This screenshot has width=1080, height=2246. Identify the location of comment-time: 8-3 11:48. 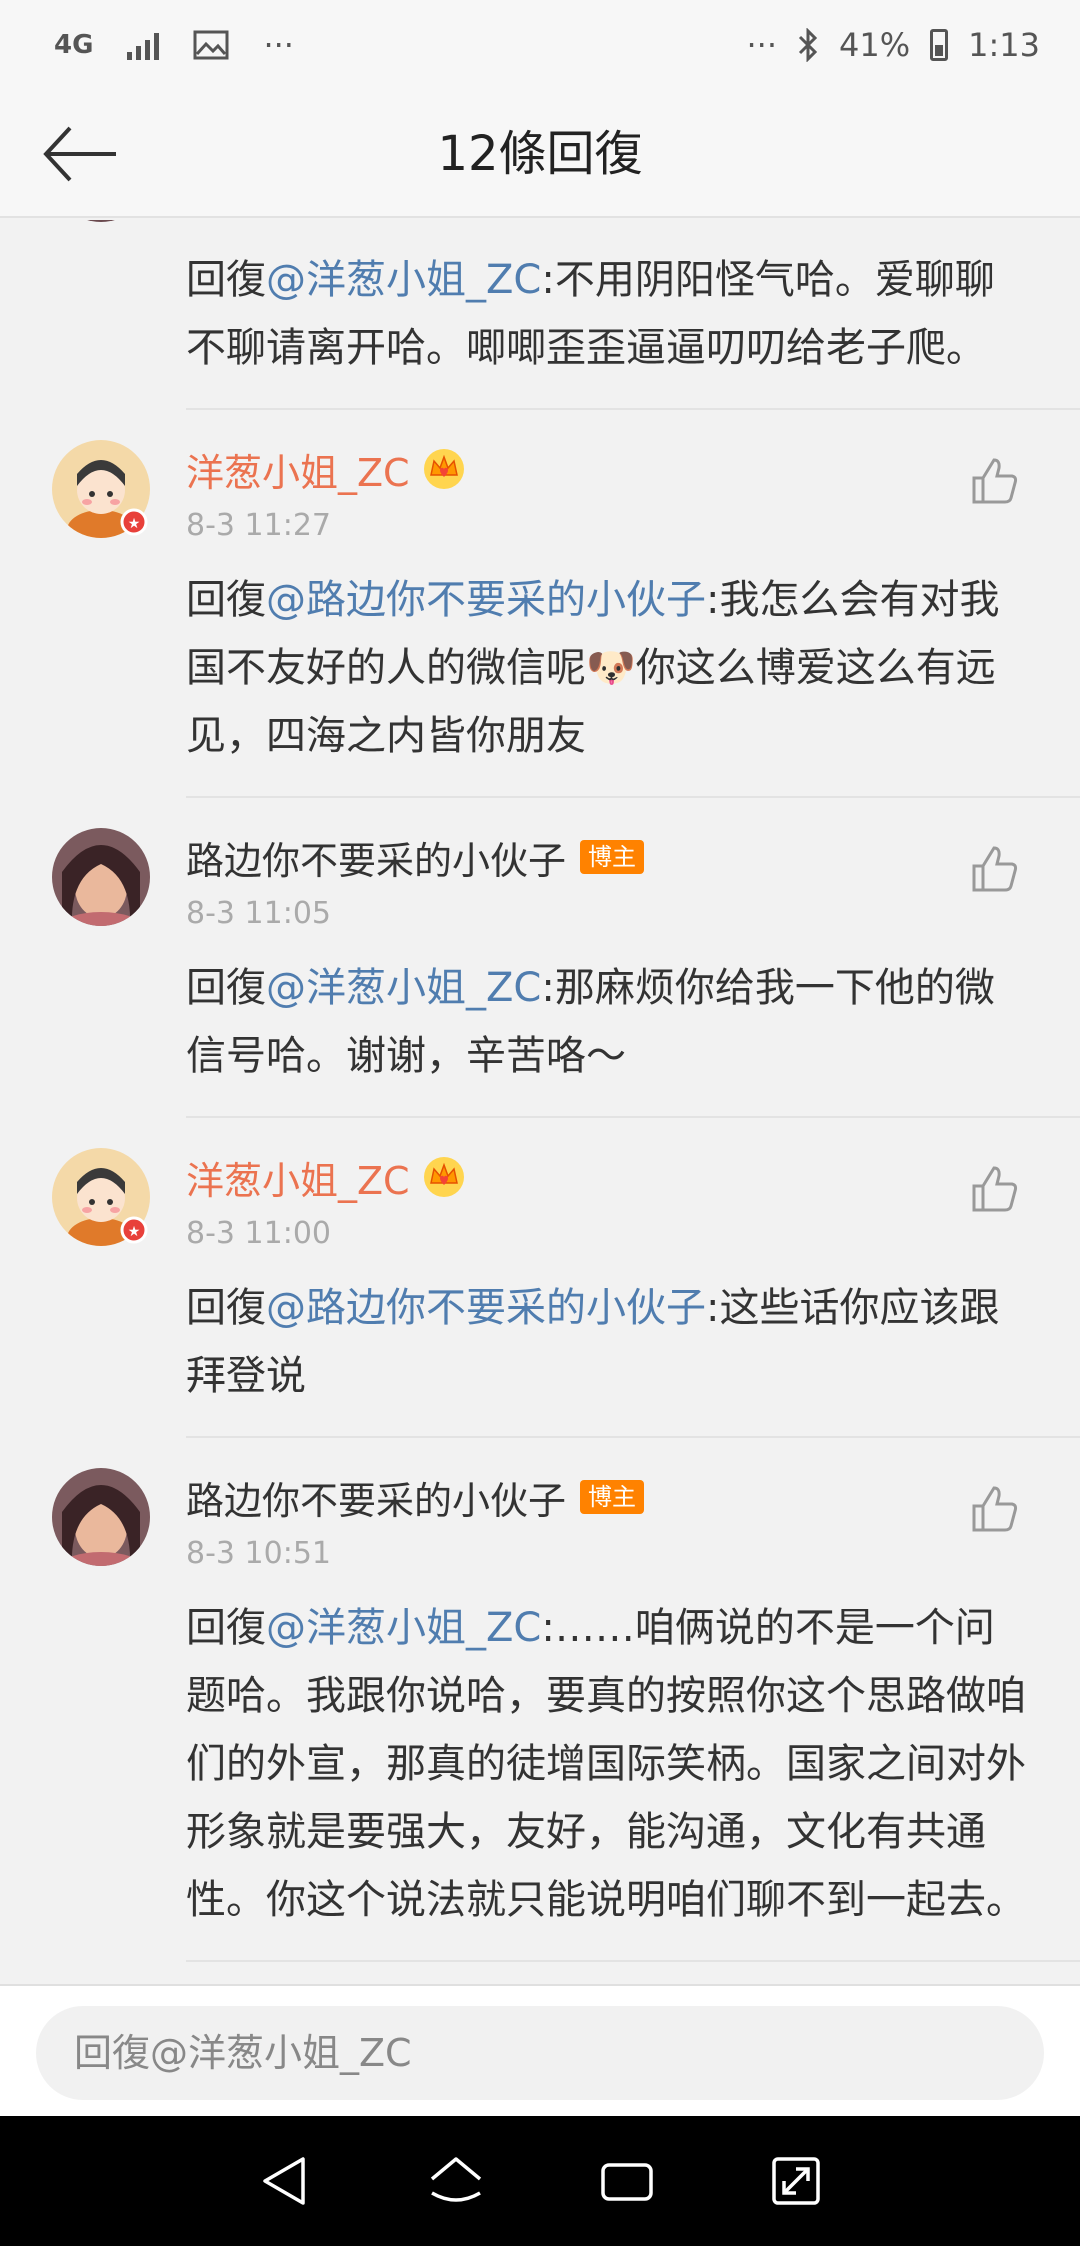
(633, 224).